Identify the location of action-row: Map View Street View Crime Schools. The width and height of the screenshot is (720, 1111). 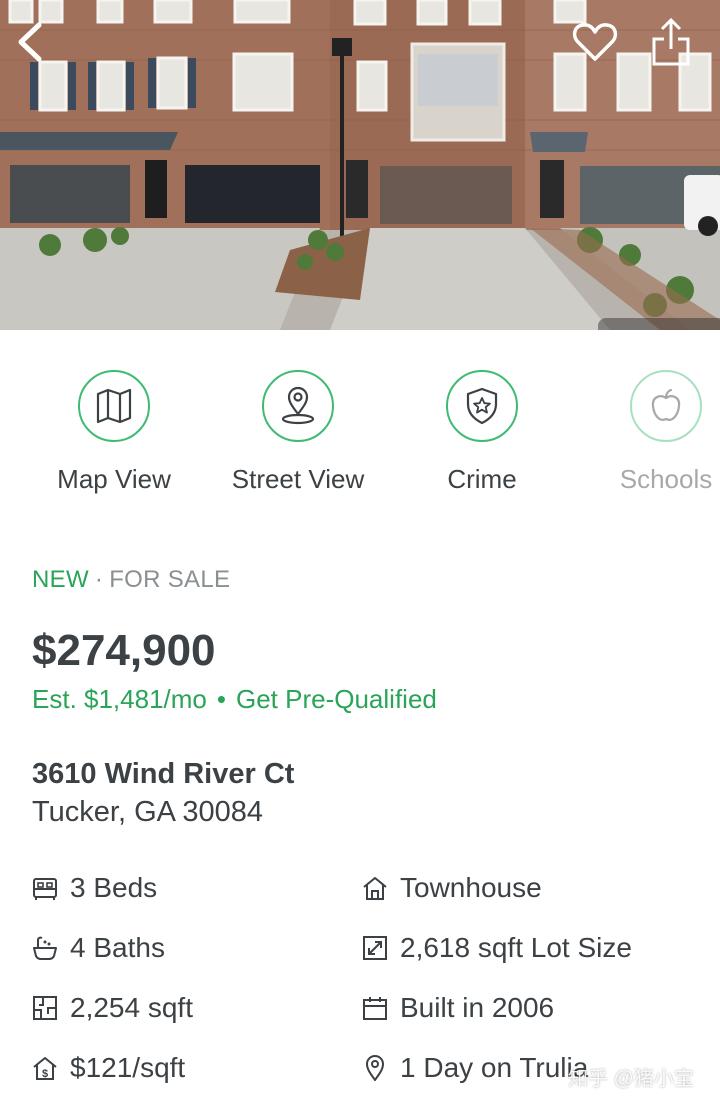
(360, 430).